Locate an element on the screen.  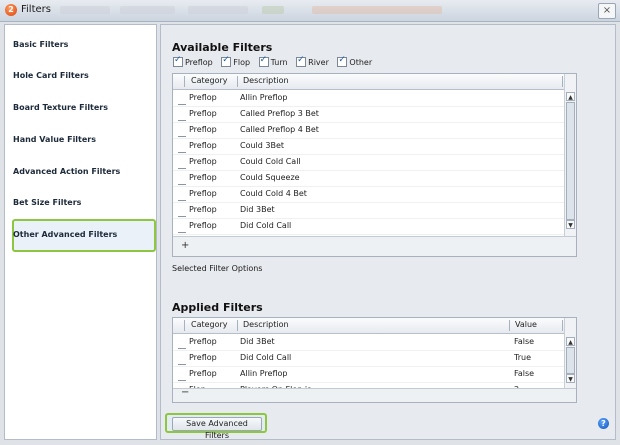
table-row: Preflop Could Cold Call is located at coordinates (374, 162).